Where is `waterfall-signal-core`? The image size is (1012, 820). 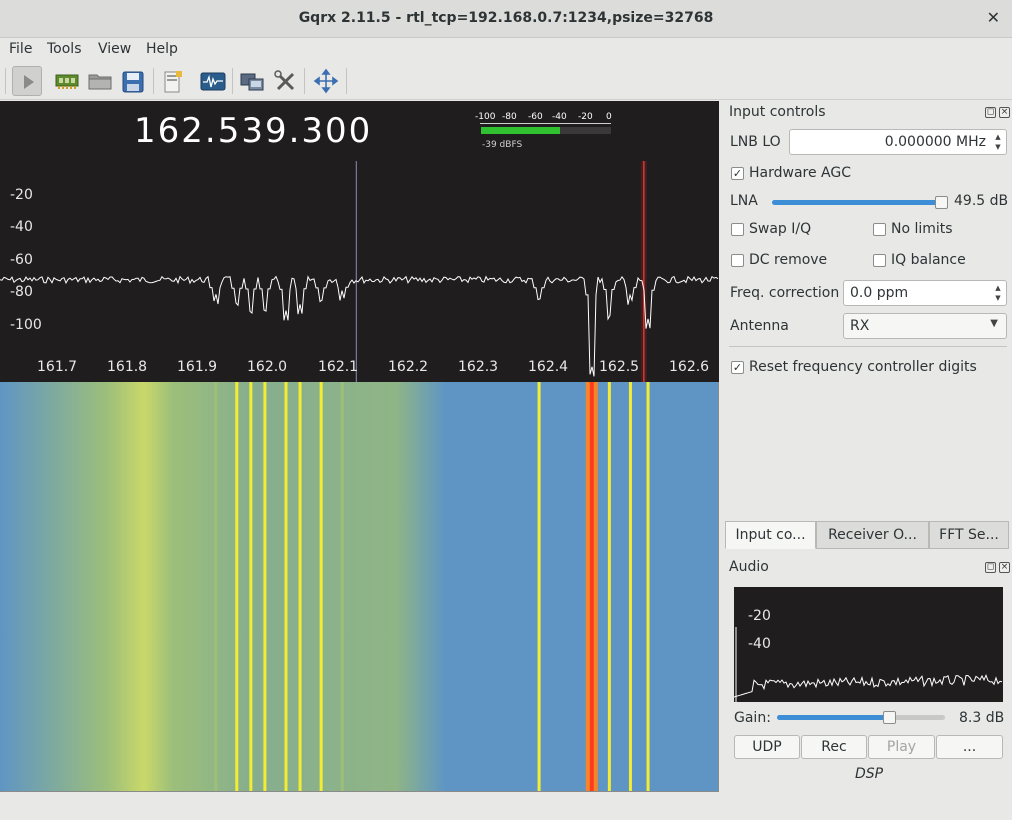
waterfall-signal-core is located at coordinates (591, 586).